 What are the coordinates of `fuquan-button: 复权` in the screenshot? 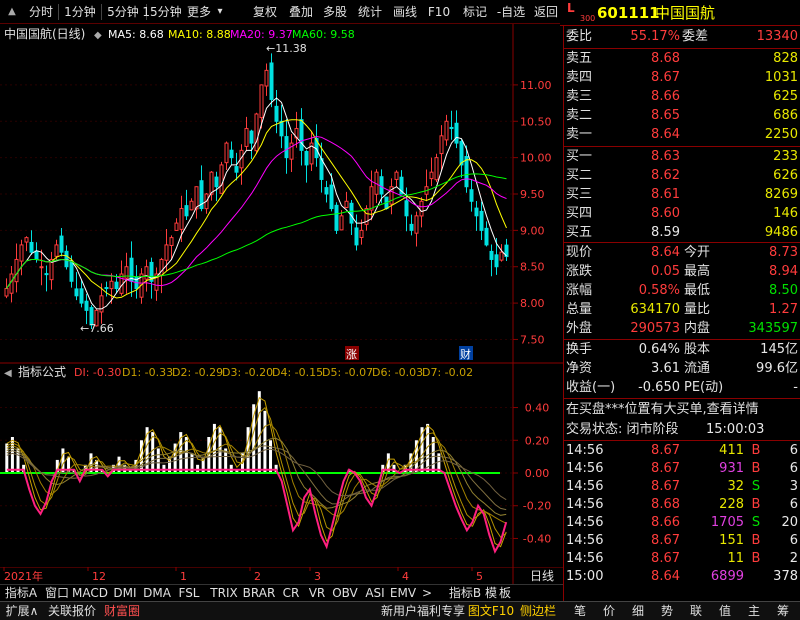 It's located at (265, 12).